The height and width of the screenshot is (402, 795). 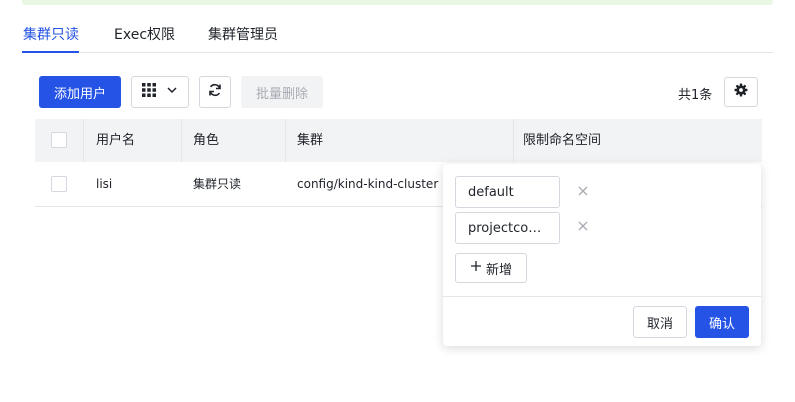 What do you see at coordinates (50, 52) in the screenshot?
I see `active-tab-indicator` at bounding box center [50, 52].